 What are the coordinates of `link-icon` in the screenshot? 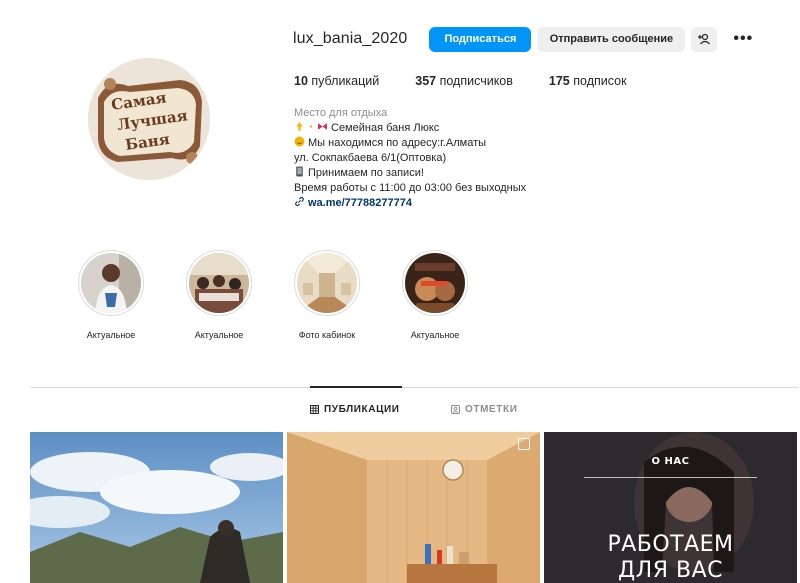 It's located at (299, 201).